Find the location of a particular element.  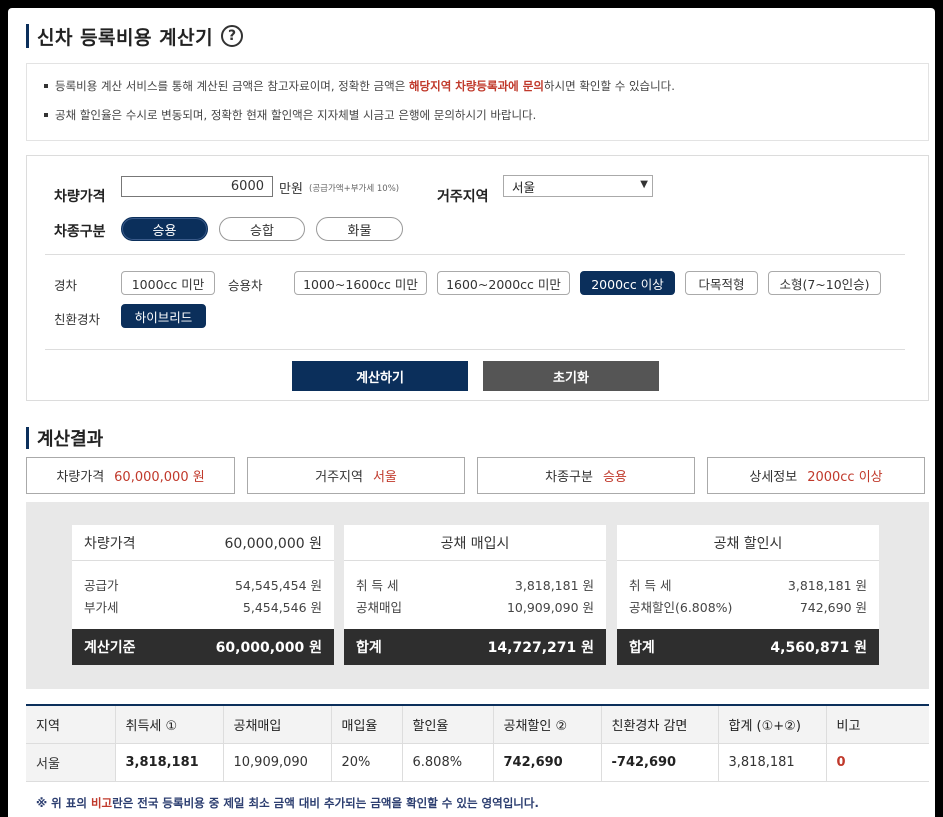

col-header: 친환경차 감면 is located at coordinates (660, 724).